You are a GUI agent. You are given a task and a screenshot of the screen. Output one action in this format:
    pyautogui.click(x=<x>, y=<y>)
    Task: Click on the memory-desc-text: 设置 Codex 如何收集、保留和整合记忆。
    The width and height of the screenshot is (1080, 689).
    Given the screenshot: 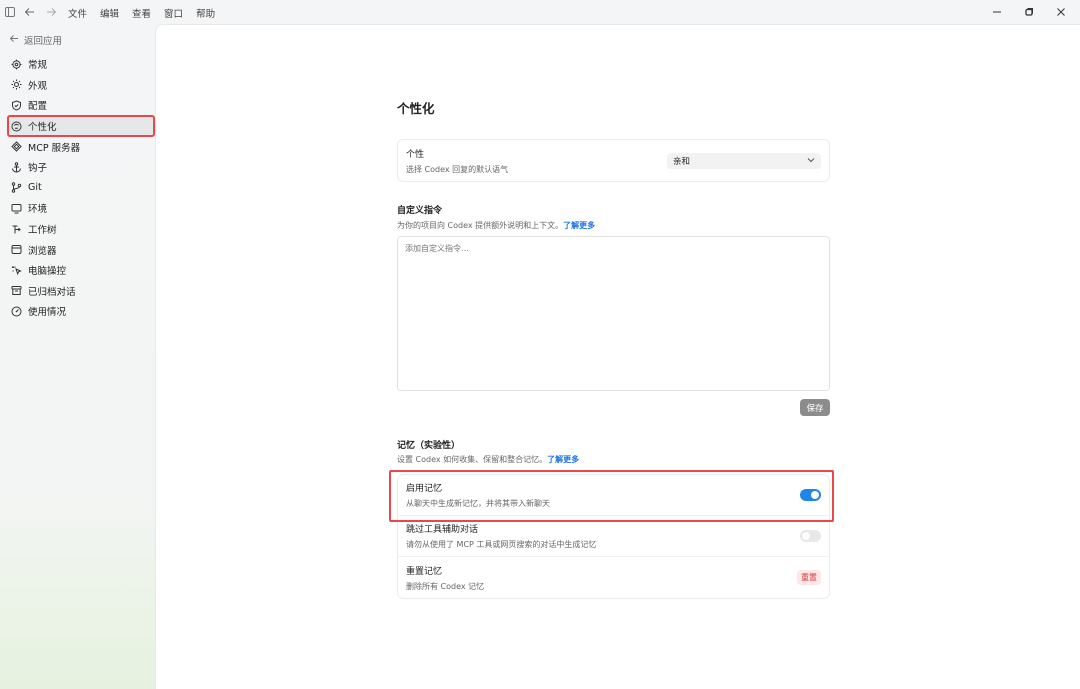 What is the action you would take?
    pyautogui.click(x=472, y=459)
    